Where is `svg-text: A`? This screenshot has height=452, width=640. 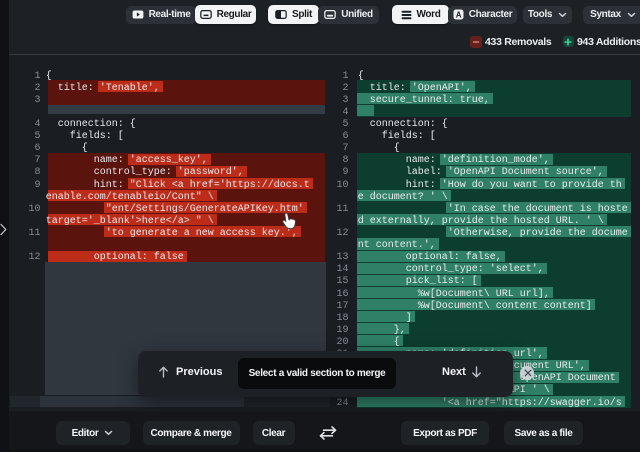
svg-text: A is located at coordinates (459, 15).